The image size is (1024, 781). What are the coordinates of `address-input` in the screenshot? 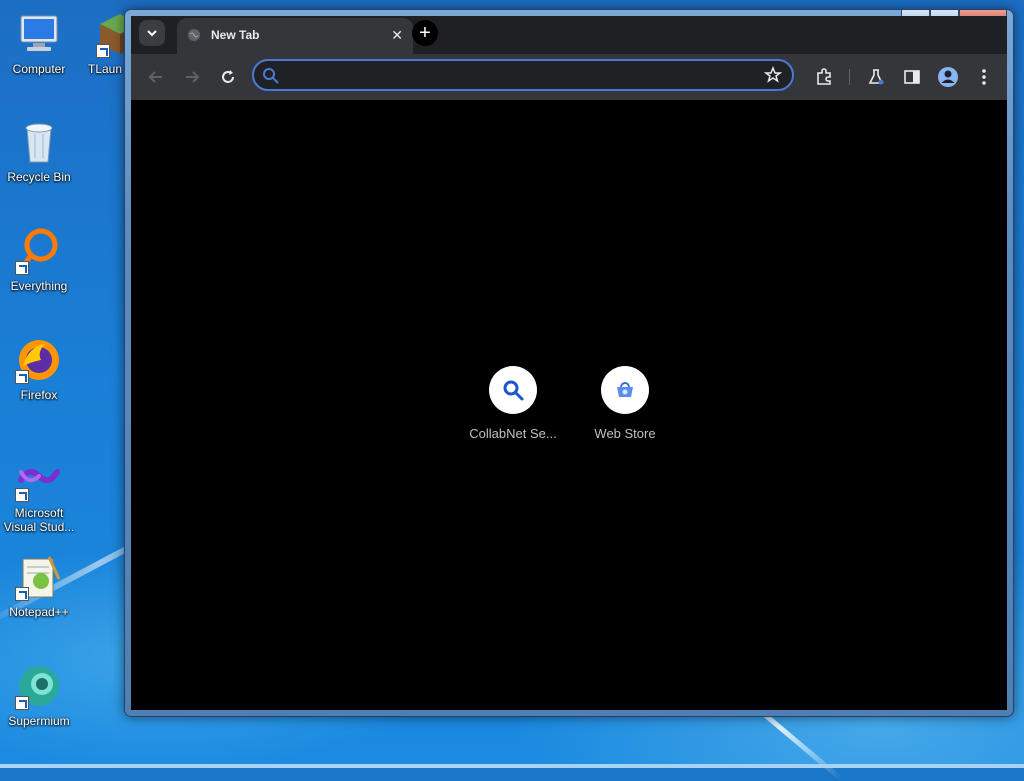 It's located at (521, 76).